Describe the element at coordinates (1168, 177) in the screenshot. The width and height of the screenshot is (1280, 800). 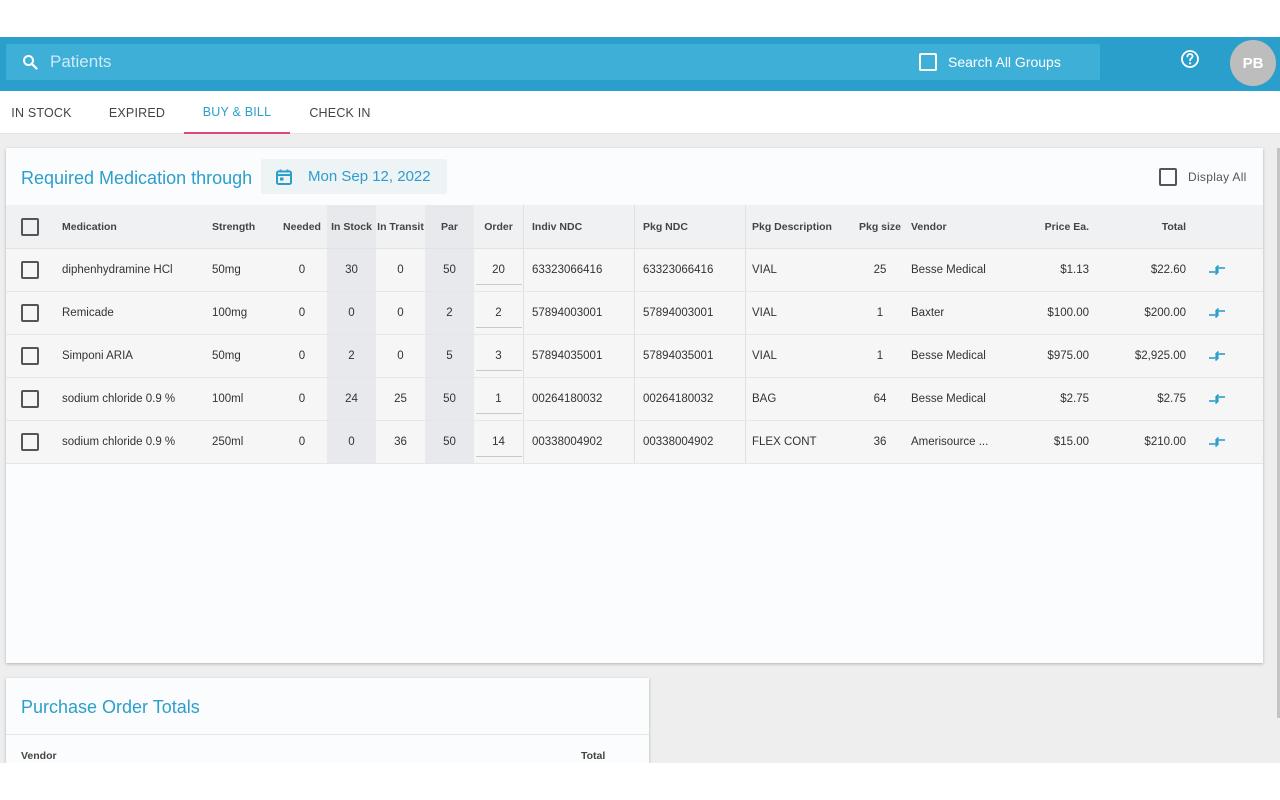
I see `display-all-checkbox` at that location.